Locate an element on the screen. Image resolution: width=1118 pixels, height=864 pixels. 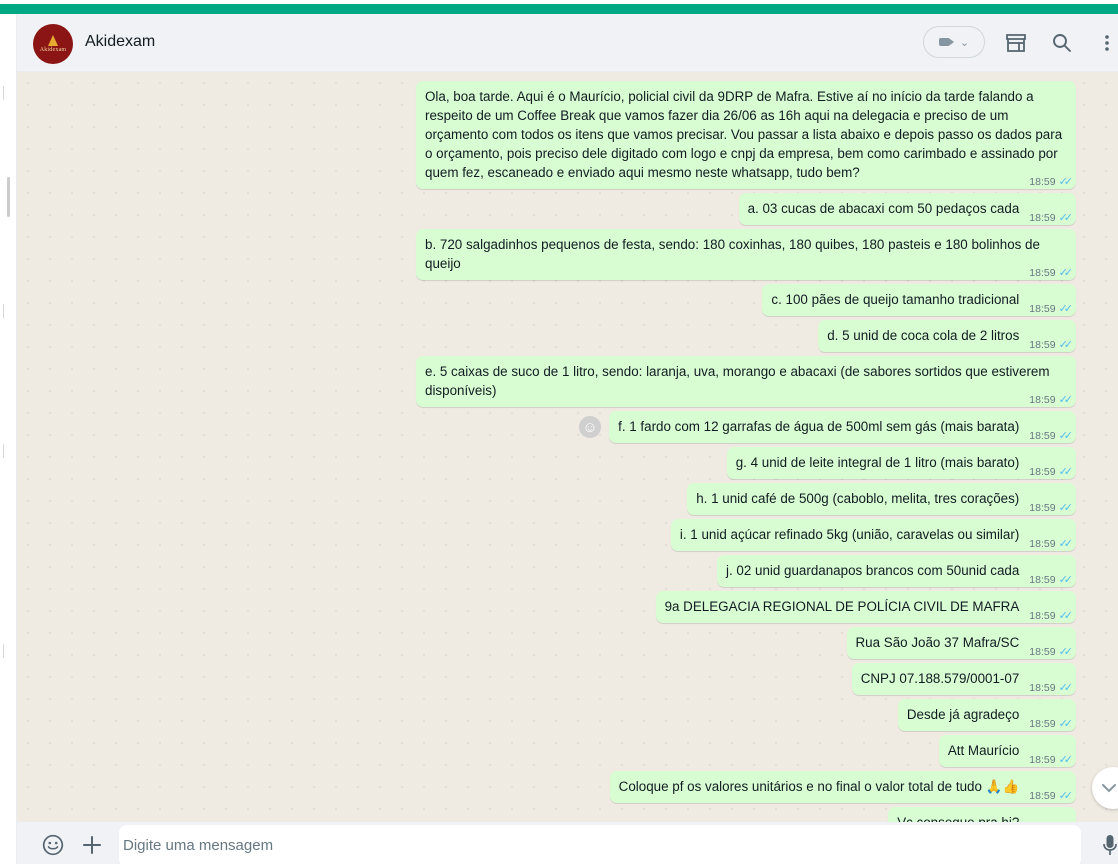
message-input is located at coordinates (571, 845).